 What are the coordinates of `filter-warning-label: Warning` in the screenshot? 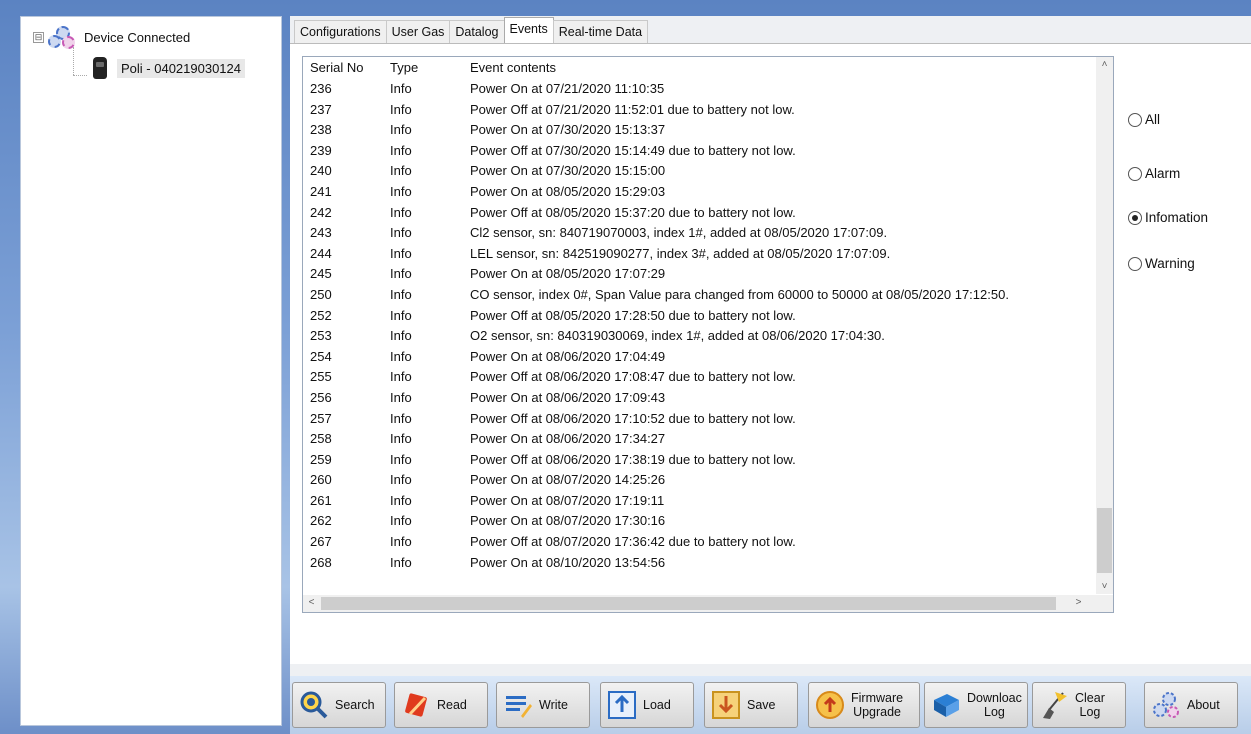 It's located at (1170, 263).